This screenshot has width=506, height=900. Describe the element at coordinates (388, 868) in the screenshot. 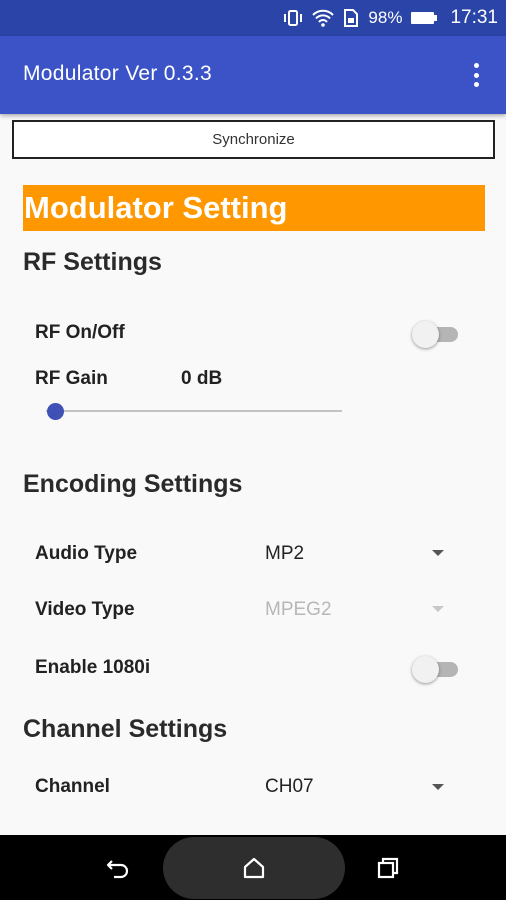

I see `recents-icon` at that location.